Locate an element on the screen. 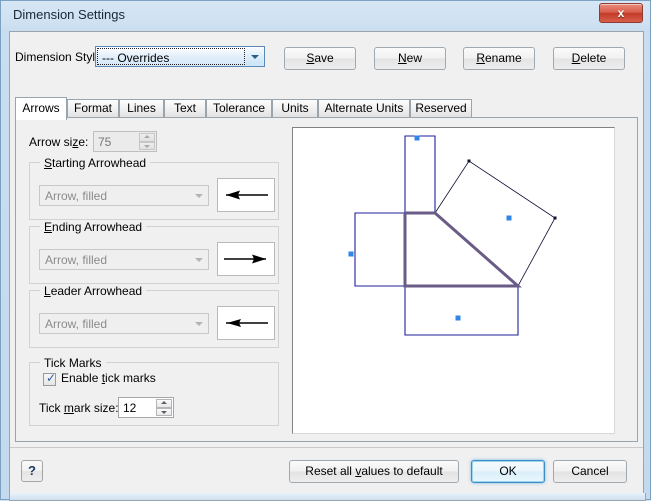 The image size is (651, 501). window-title: Dimension Settings is located at coordinates (69, 14).